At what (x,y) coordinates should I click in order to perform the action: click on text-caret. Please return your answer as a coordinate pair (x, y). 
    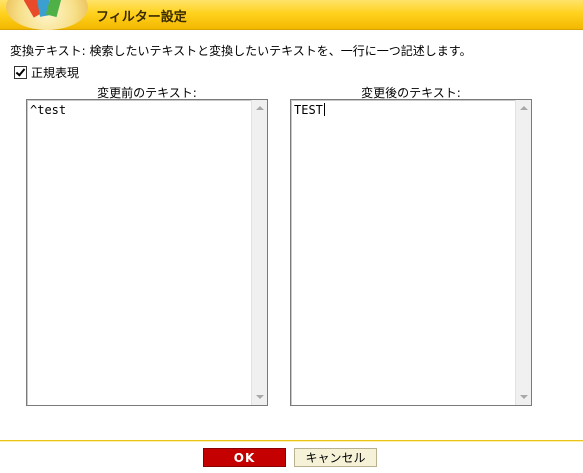
    Looking at the image, I should click on (324, 109).